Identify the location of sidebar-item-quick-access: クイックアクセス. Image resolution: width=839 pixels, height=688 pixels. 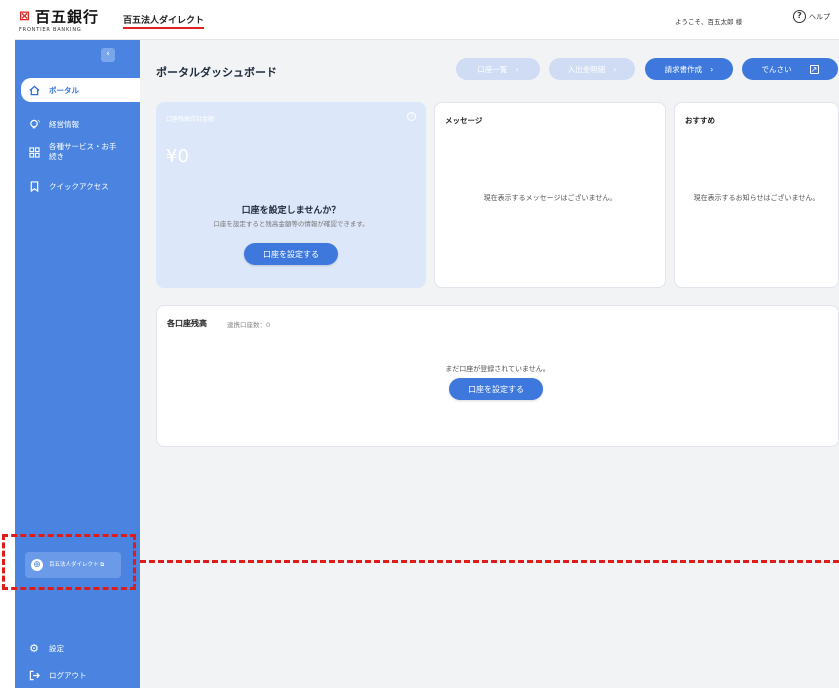
(77, 186).